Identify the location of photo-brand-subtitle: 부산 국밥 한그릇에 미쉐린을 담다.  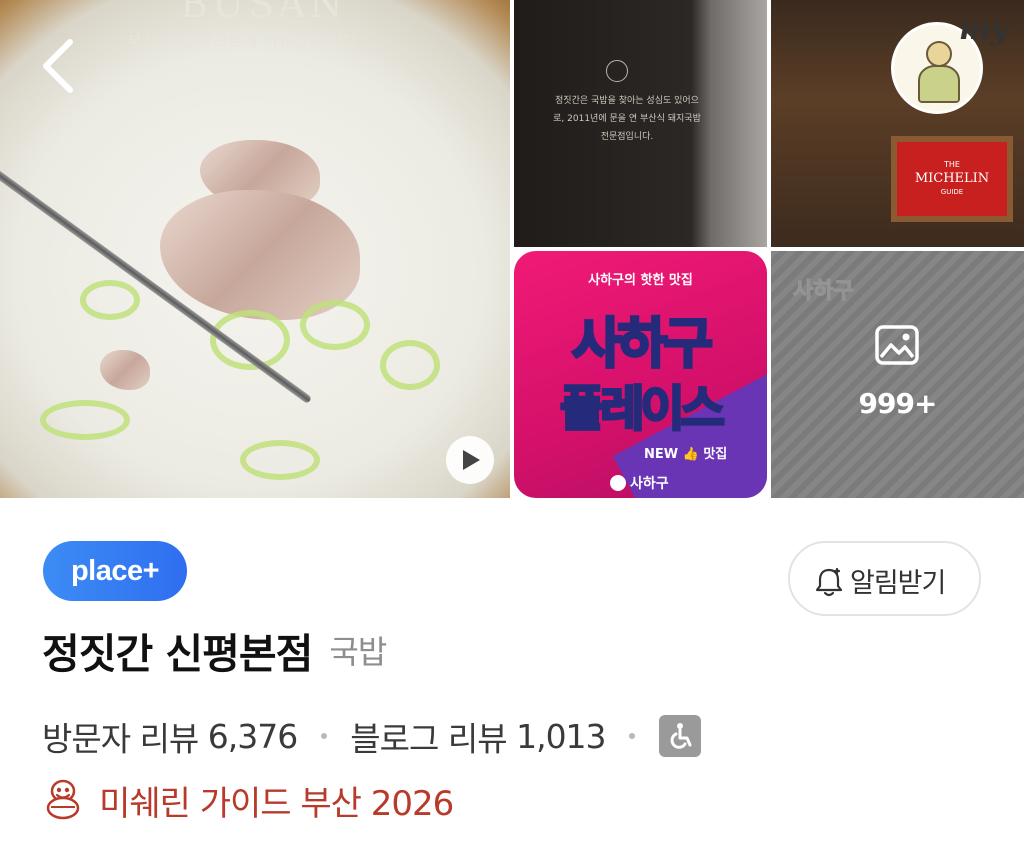
(243, 41).